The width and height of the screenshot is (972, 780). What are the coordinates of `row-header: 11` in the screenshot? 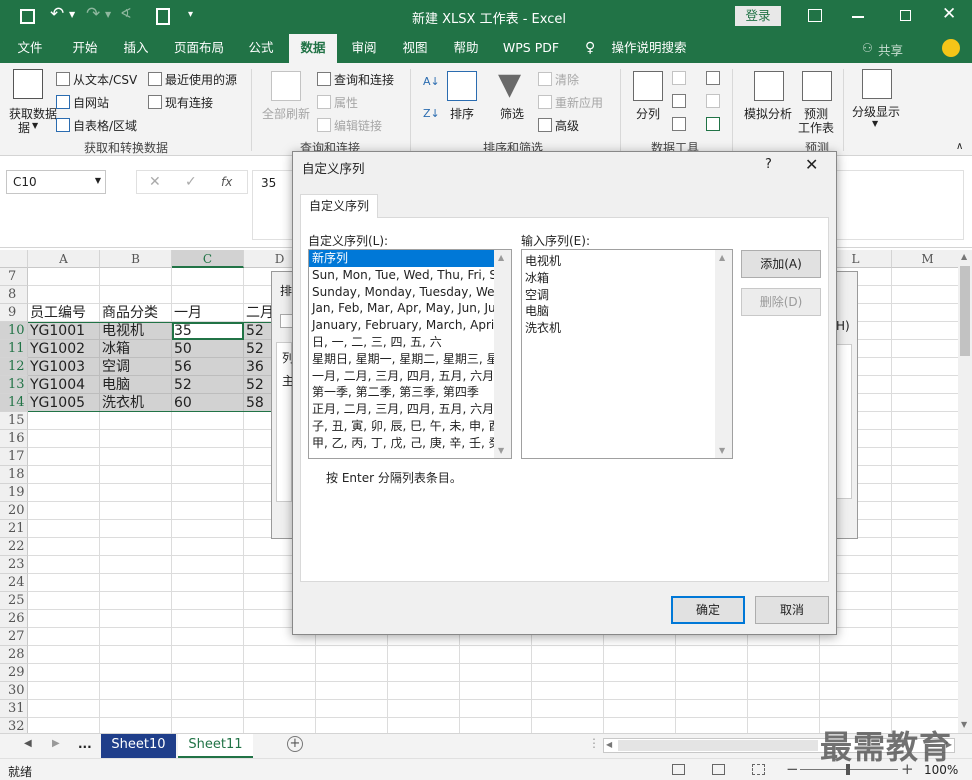 It's located at (14, 349).